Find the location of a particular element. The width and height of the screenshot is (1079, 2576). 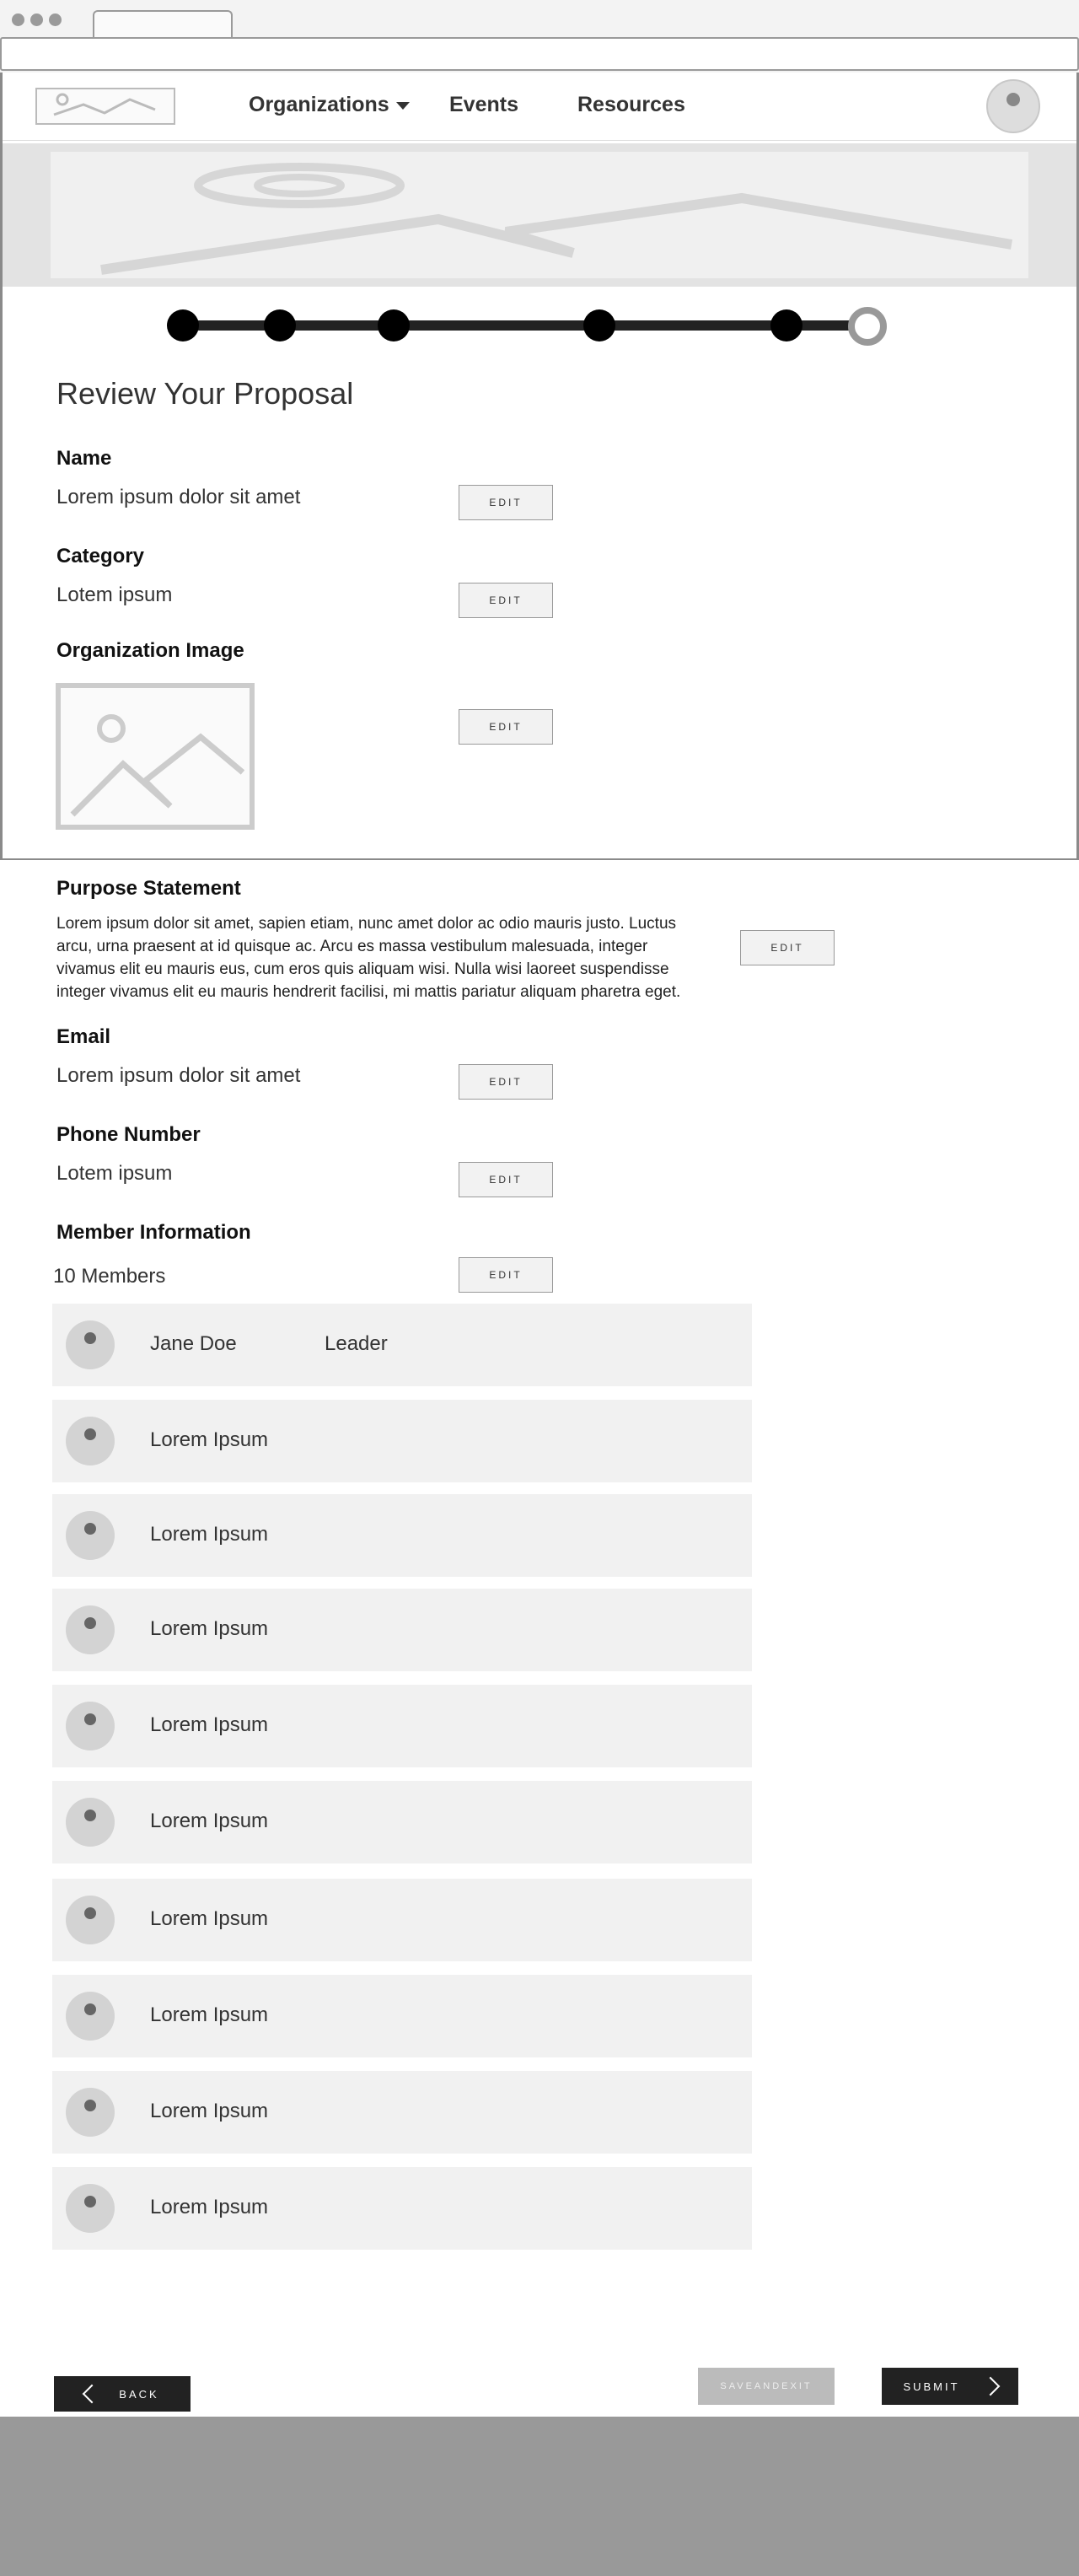

hero-image is located at coordinates (539, 215).